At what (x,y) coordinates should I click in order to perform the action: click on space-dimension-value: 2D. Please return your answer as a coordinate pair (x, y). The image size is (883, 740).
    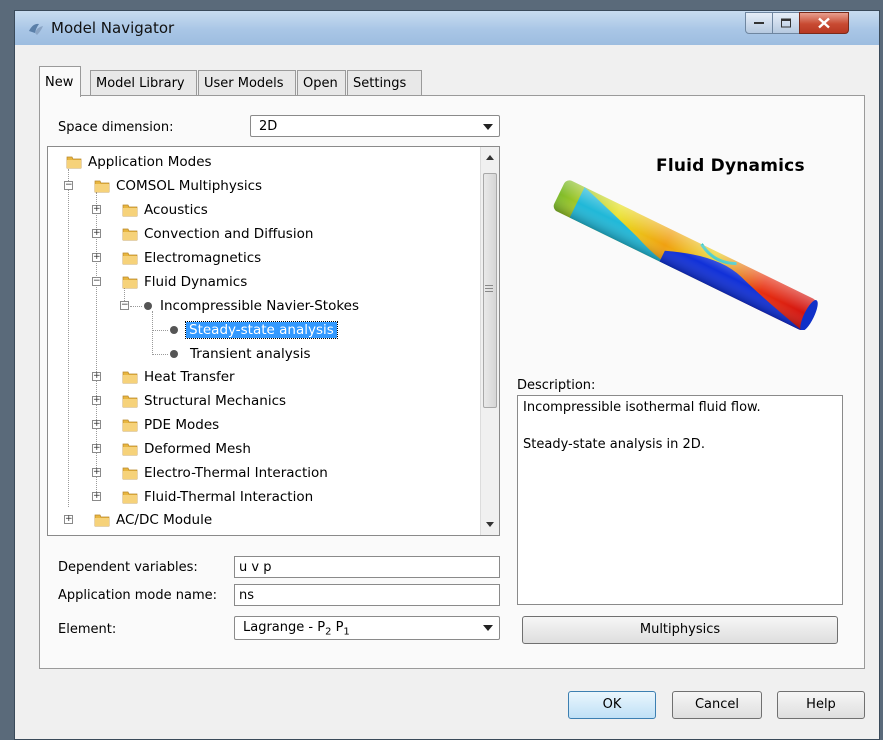
    Looking at the image, I should click on (268, 126).